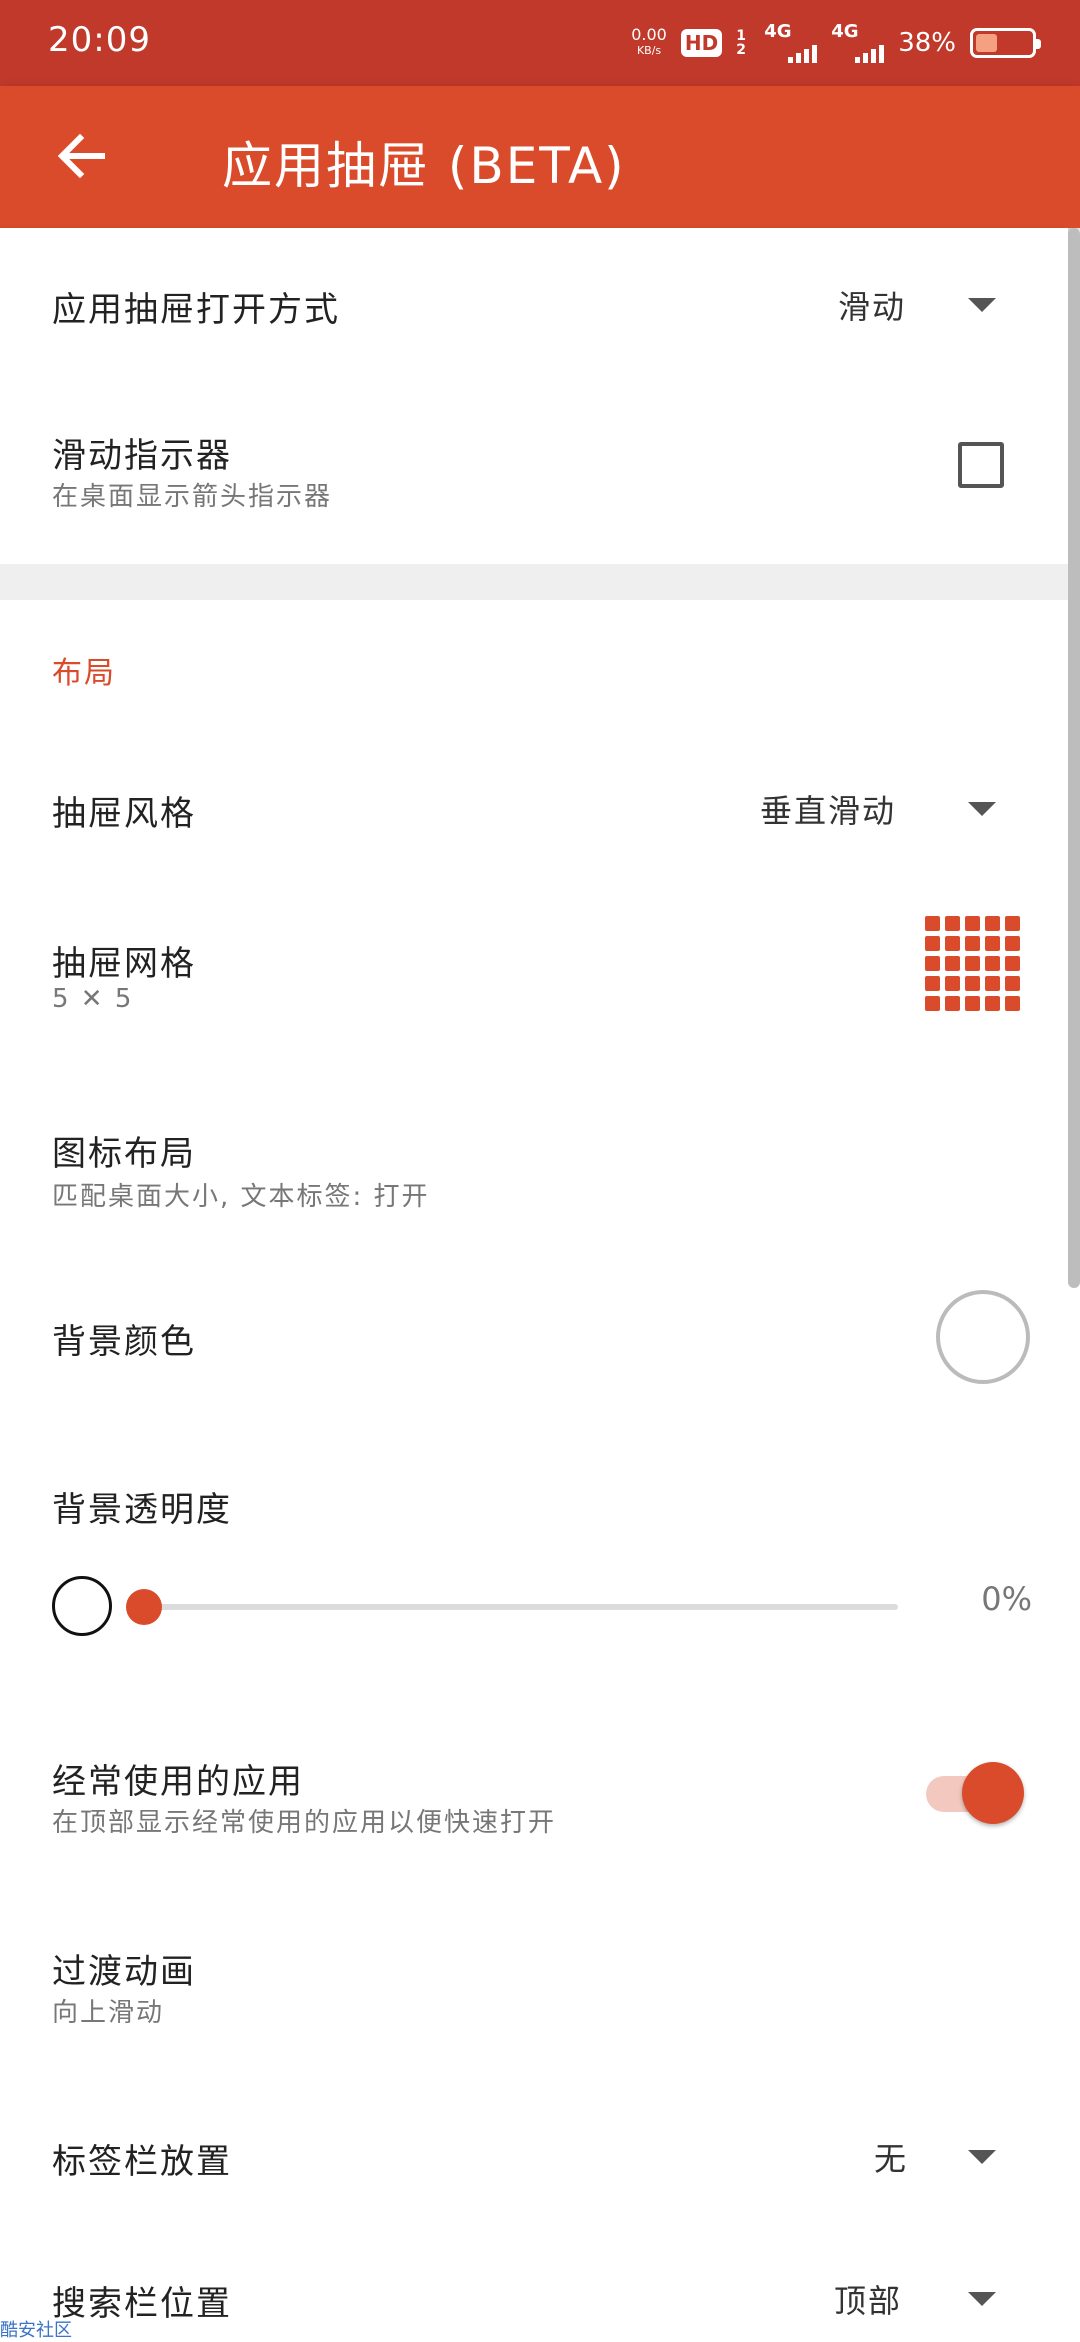 The image size is (1080, 2342). I want to click on hd-label: HD, so click(701, 43).